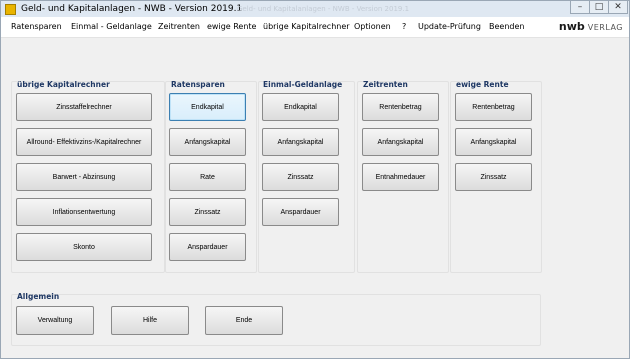 The image size is (630, 359). I want to click on maximize-button: □, so click(599, 7).